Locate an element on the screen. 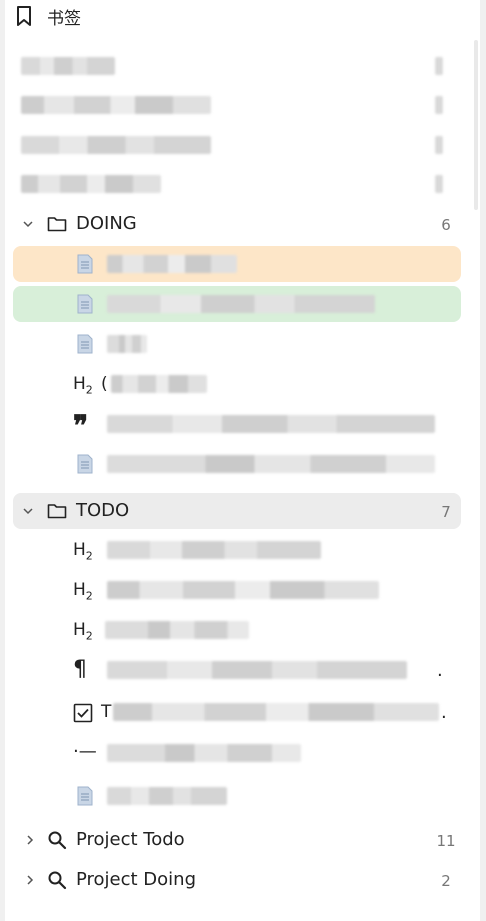  group-count: 6 is located at coordinates (446, 225).